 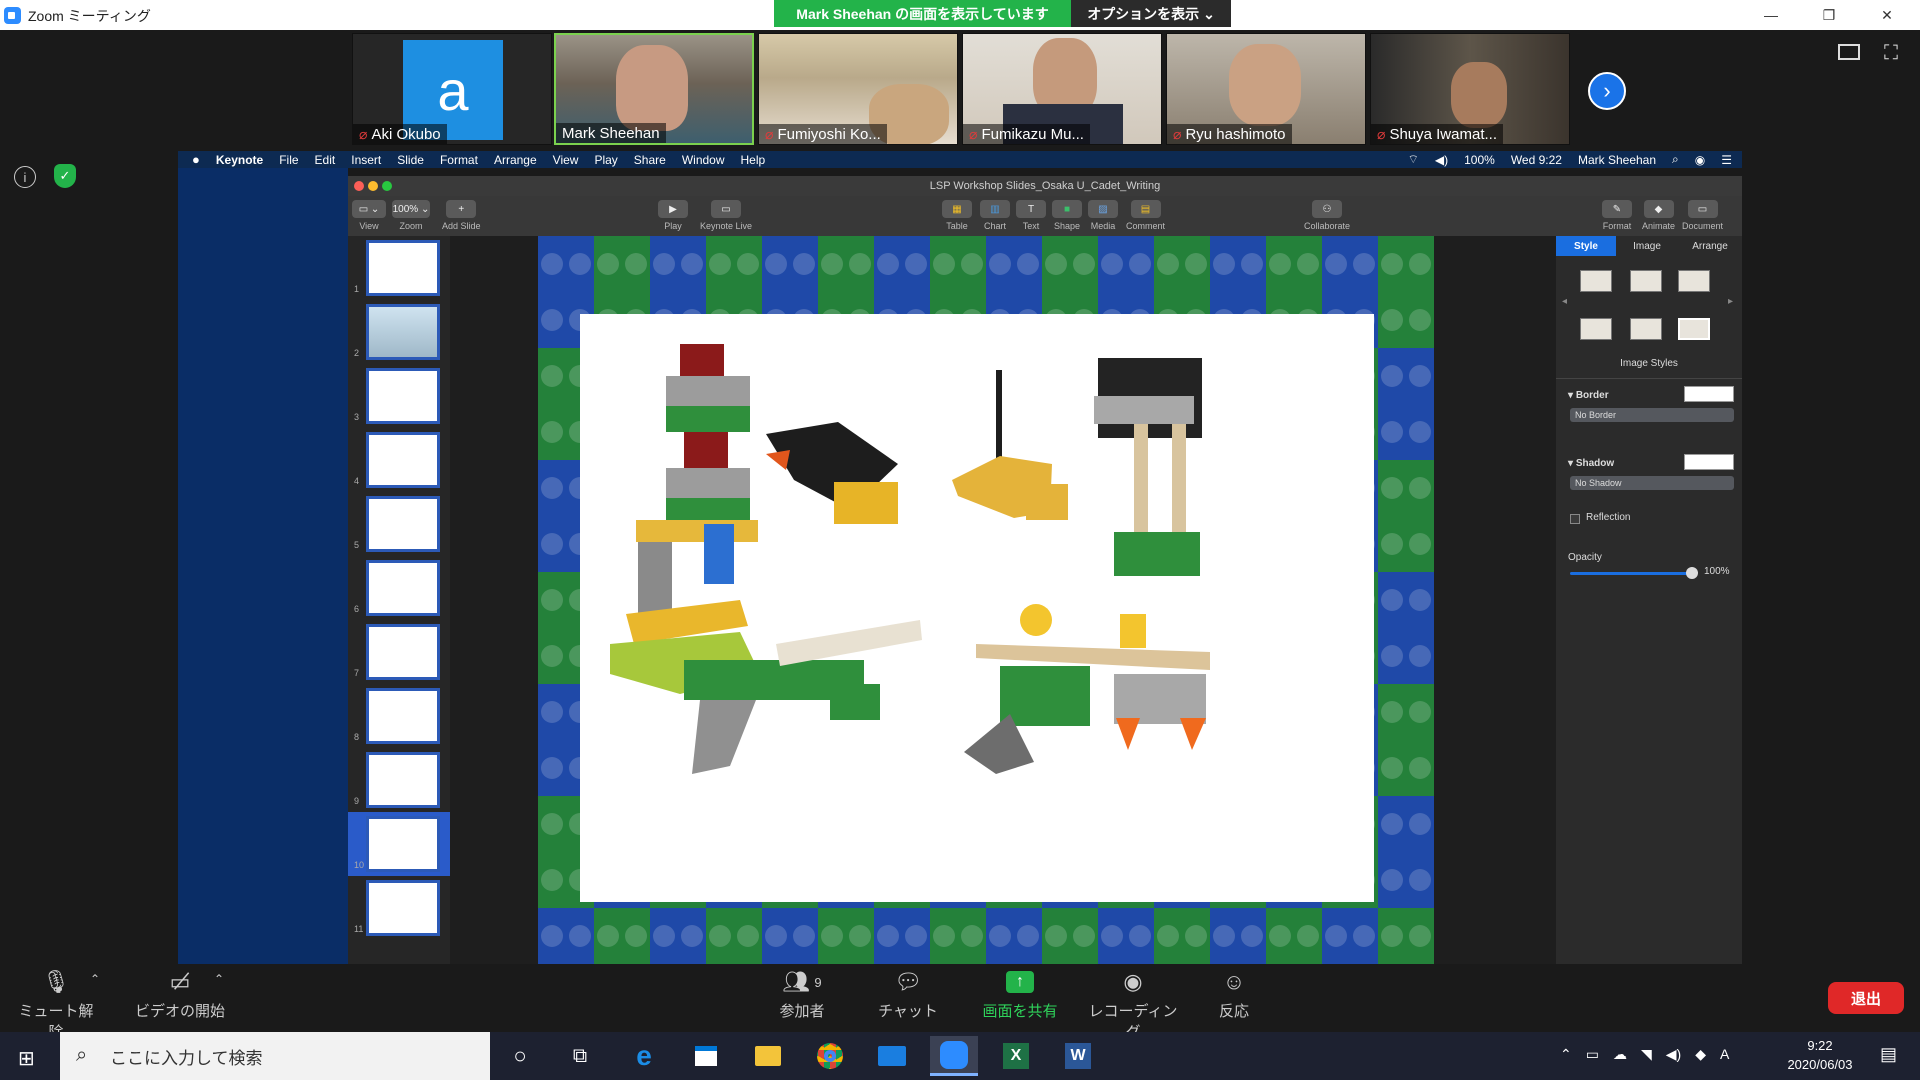 What do you see at coordinates (1103, 215) in the screenshot?
I see `media-button: ▨ Media` at bounding box center [1103, 215].